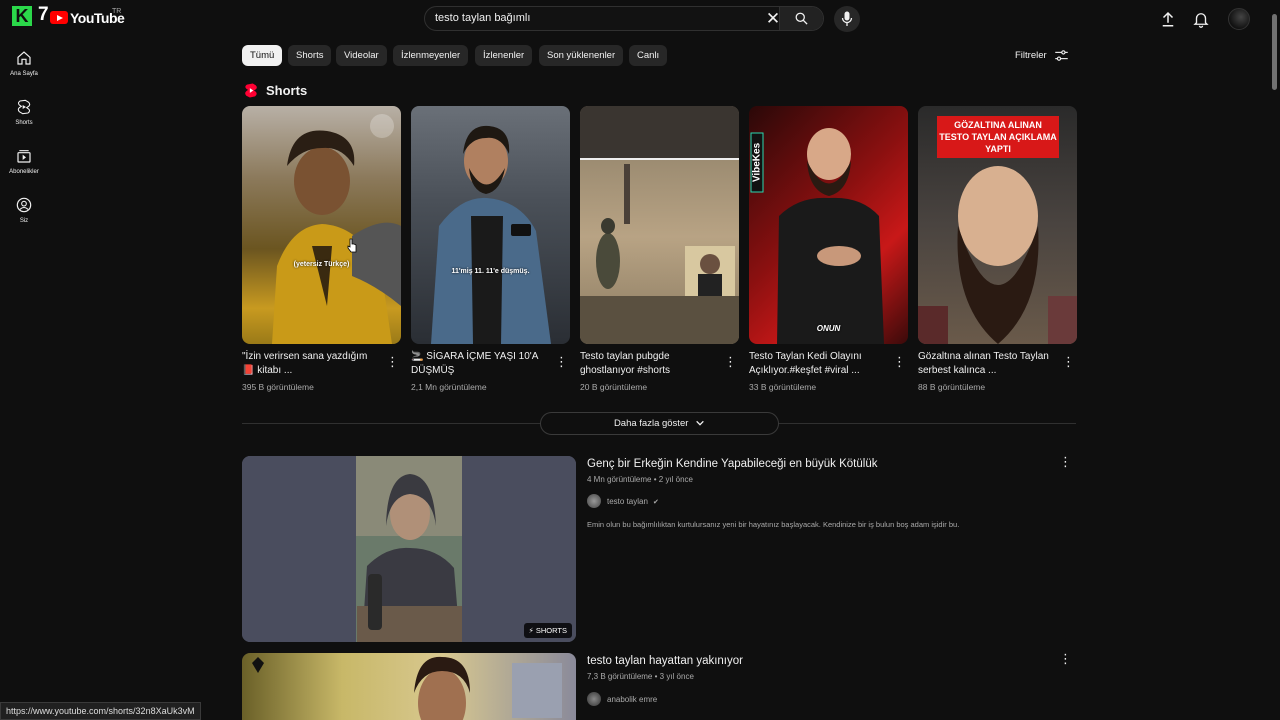 This screenshot has width=1280, height=720. I want to click on channel-name: testo taylan, so click(627, 501).